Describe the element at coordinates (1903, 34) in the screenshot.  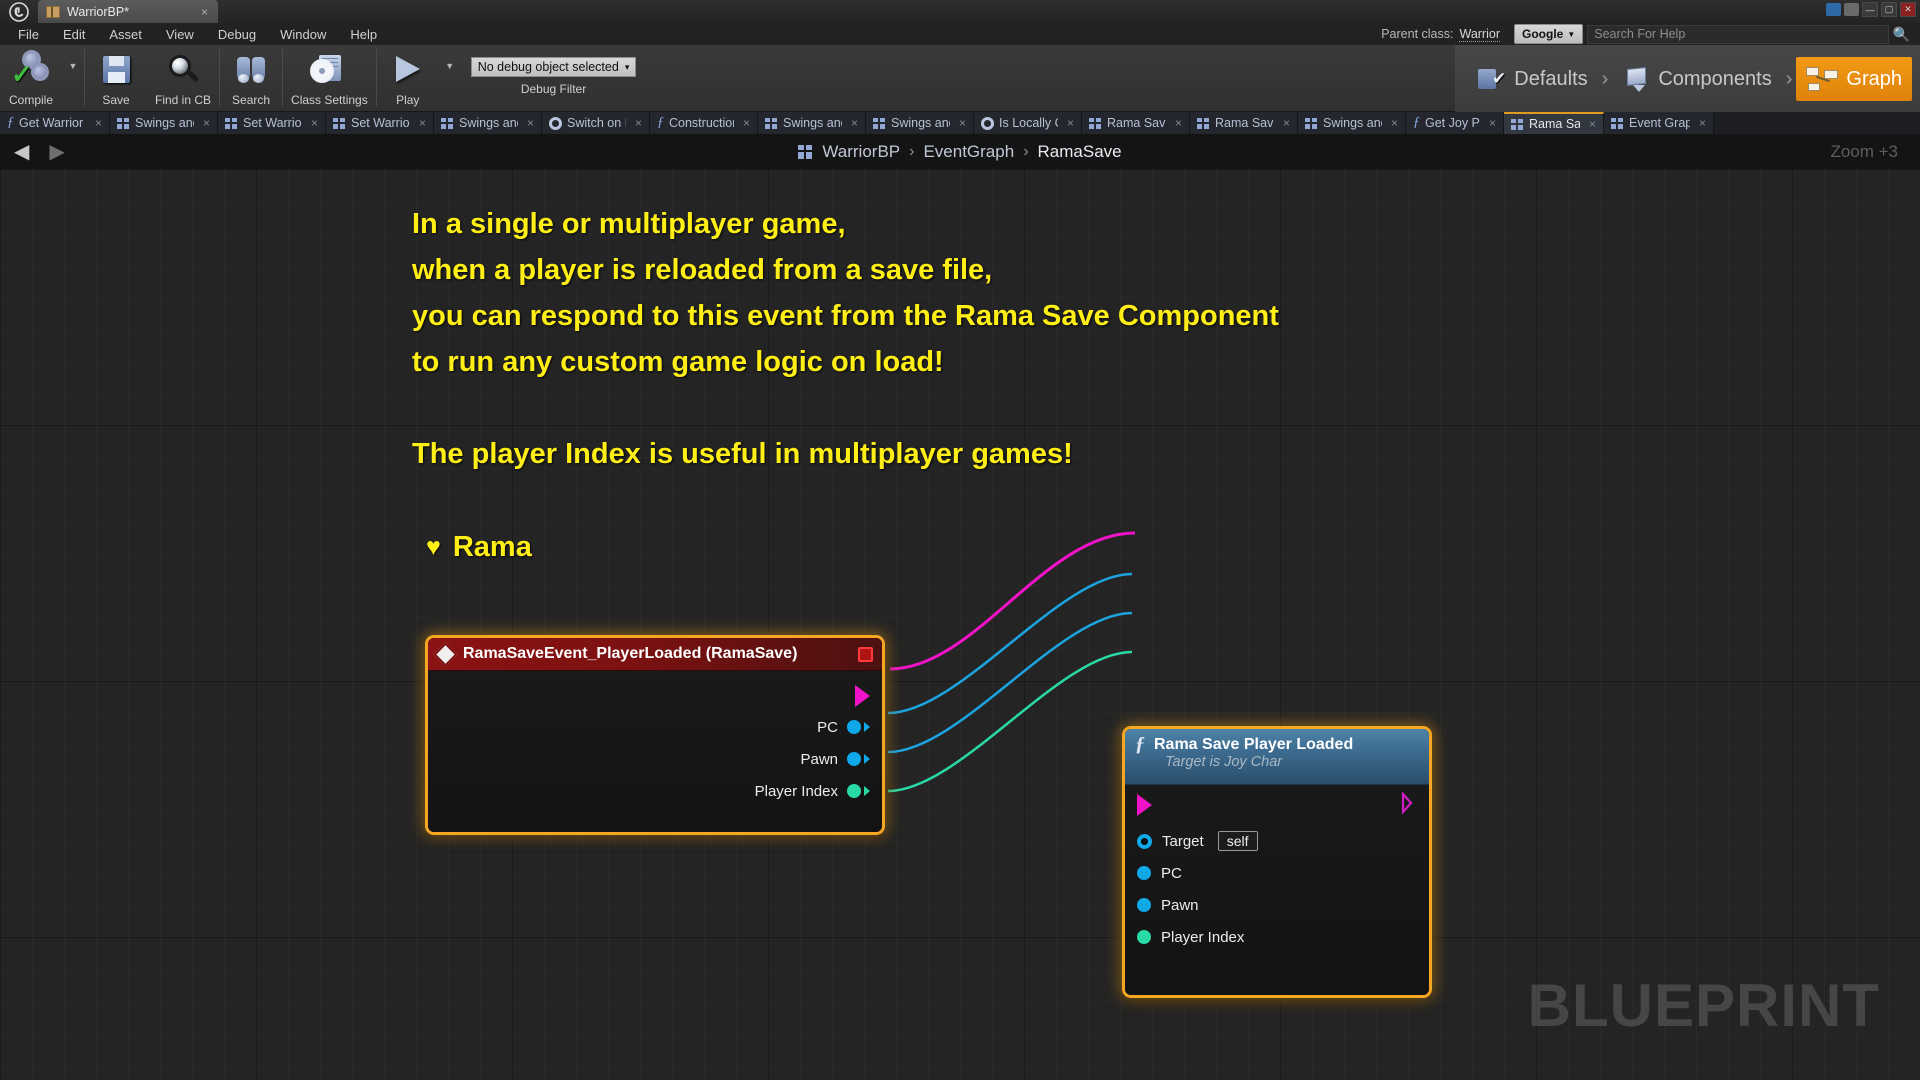
I see `search-icon: 🔍` at that location.